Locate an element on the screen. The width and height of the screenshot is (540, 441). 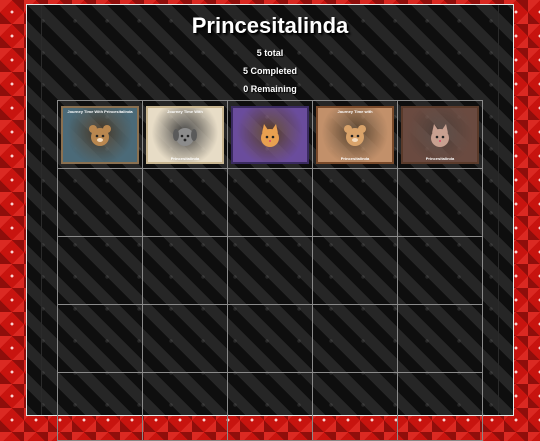
total-count: 5 total is located at coordinates (270, 53).